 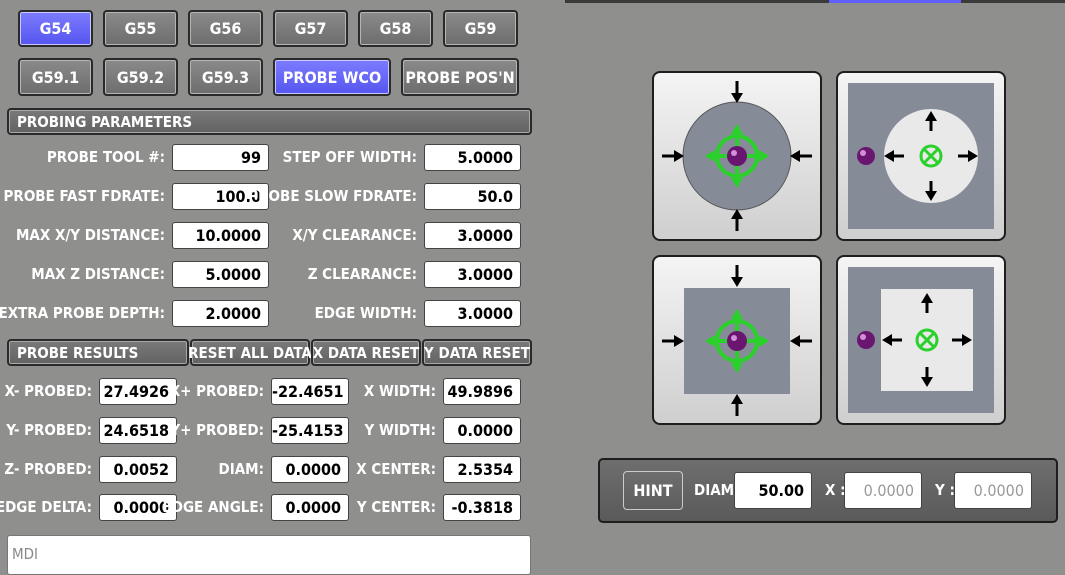 I want to click on x-width-field: 49.9896, so click(x=482, y=391).